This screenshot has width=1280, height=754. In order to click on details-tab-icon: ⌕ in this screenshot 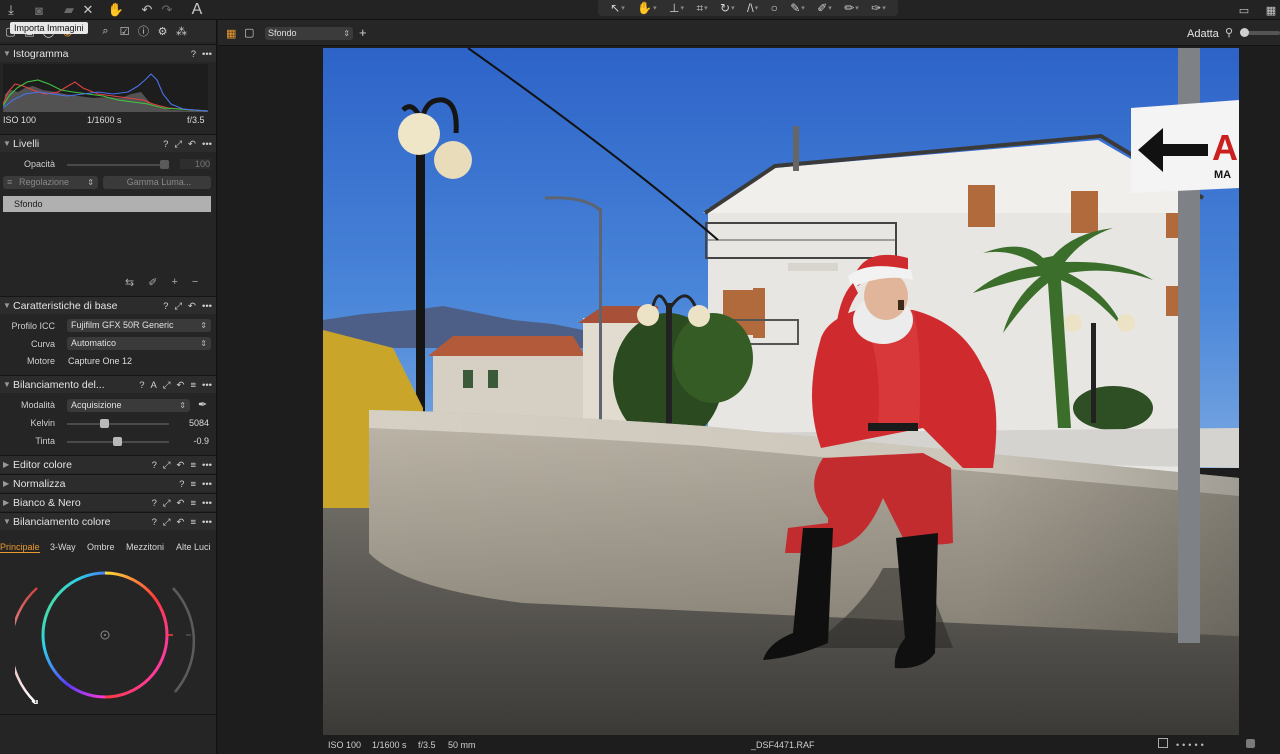, I will do `click(105, 31)`.